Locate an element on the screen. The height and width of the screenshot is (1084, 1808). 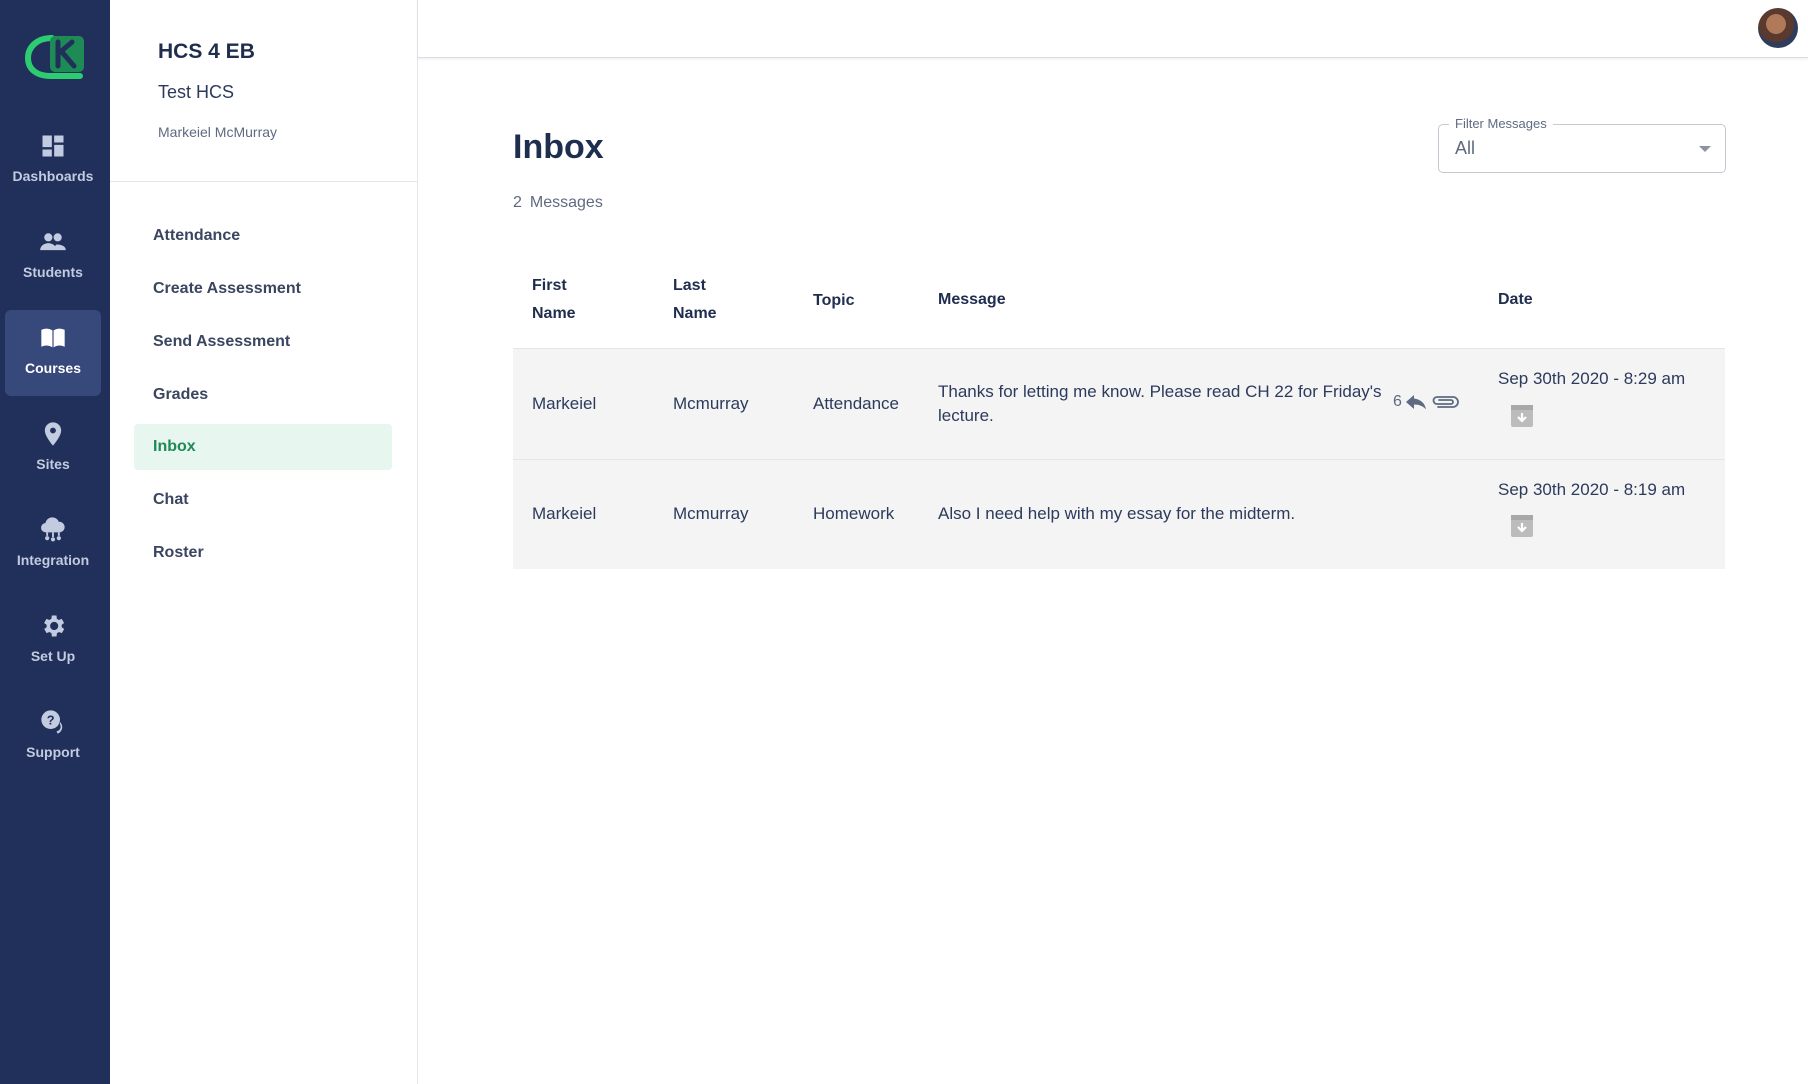
menu-item-chat: Chat is located at coordinates (263, 500).